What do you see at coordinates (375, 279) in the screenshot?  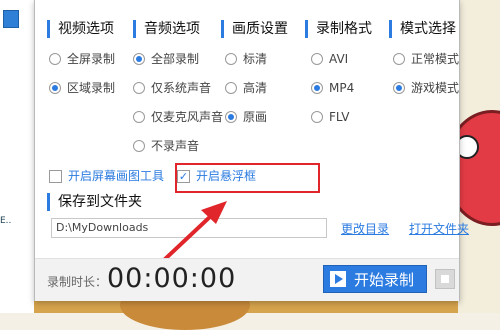 I see `start-record-button: 开始录制` at bounding box center [375, 279].